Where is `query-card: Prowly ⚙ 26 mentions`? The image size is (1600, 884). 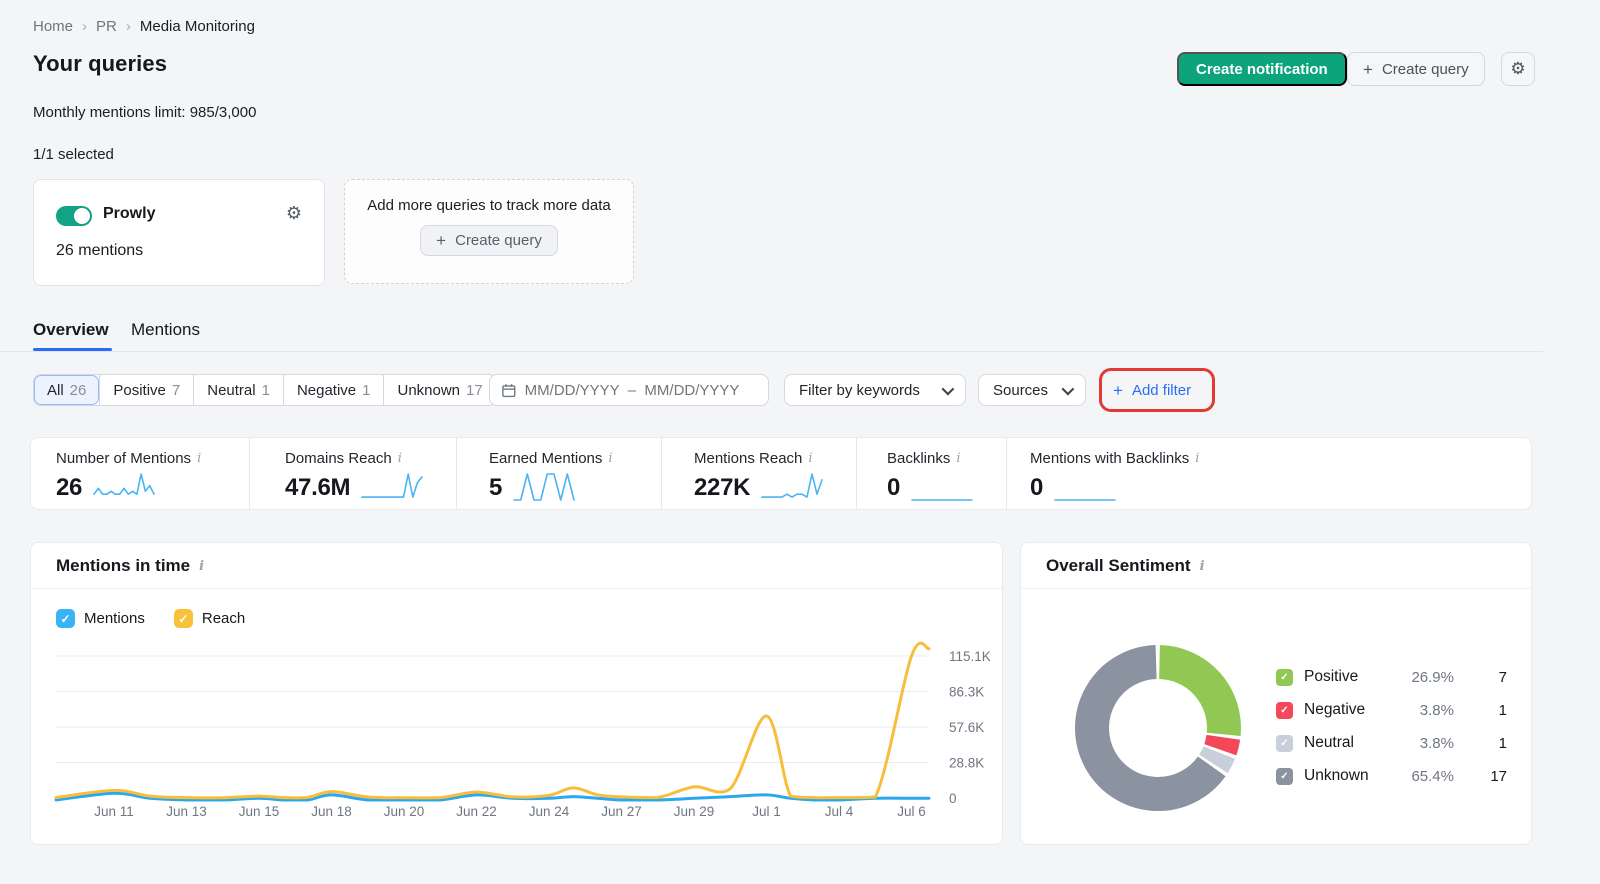 query-card: Prowly ⚙ 26 mentions is located at coordinates (179, 232).